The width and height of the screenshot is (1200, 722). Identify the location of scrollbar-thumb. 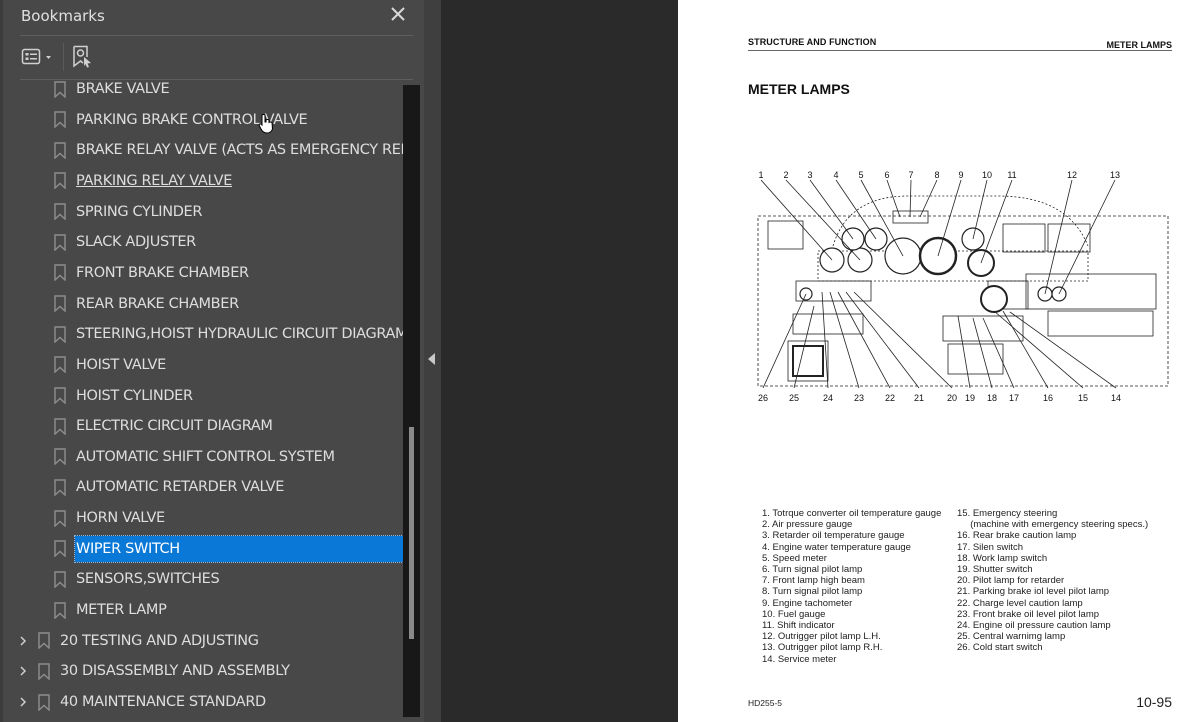
(411, 532).